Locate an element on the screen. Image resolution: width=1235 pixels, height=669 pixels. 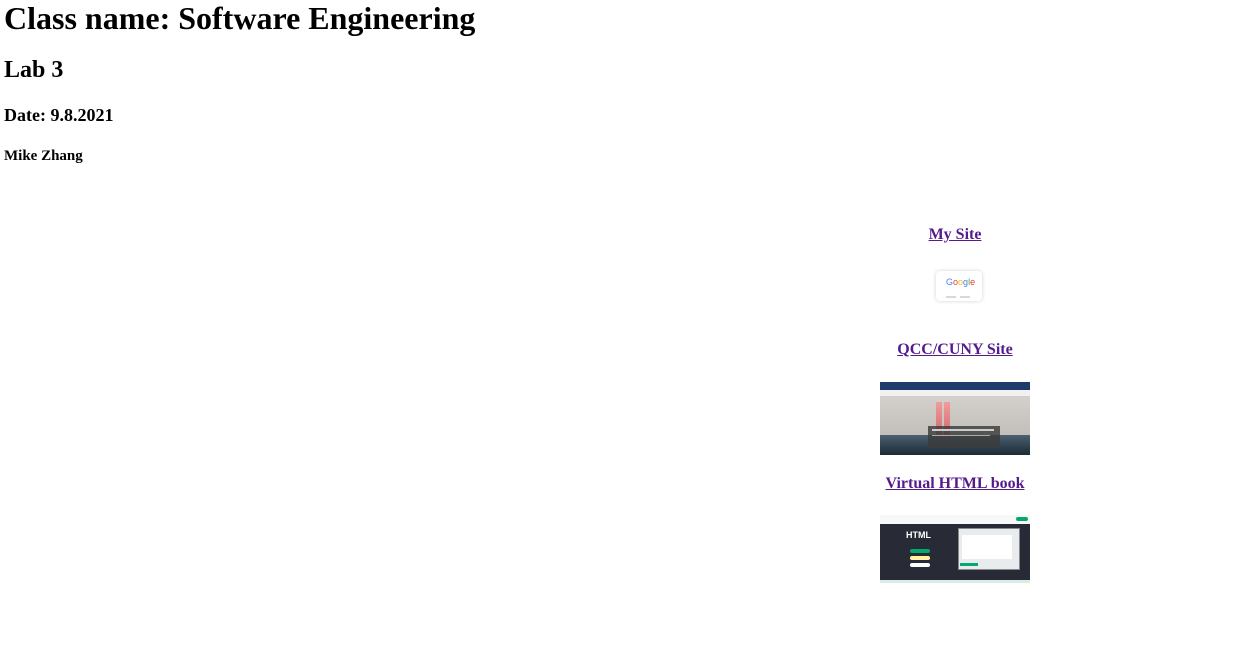
w3-signup-button is located at coordinates (1022, 519).